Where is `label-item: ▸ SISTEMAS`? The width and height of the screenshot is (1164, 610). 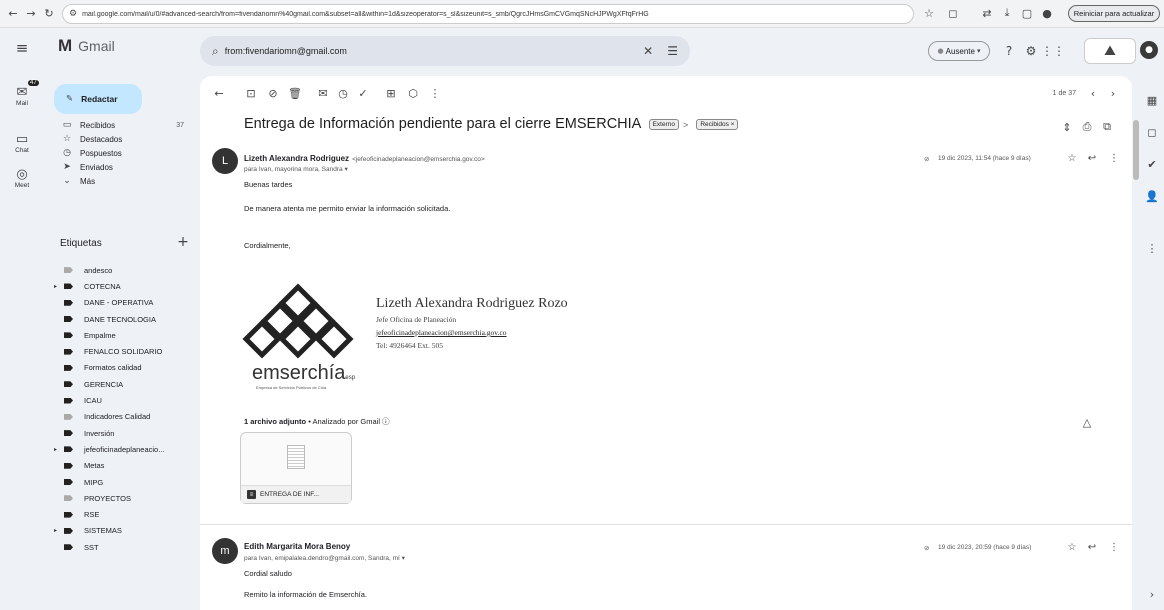 label-item: ▸ SISTEMAS is located at coordinates (121, 531).